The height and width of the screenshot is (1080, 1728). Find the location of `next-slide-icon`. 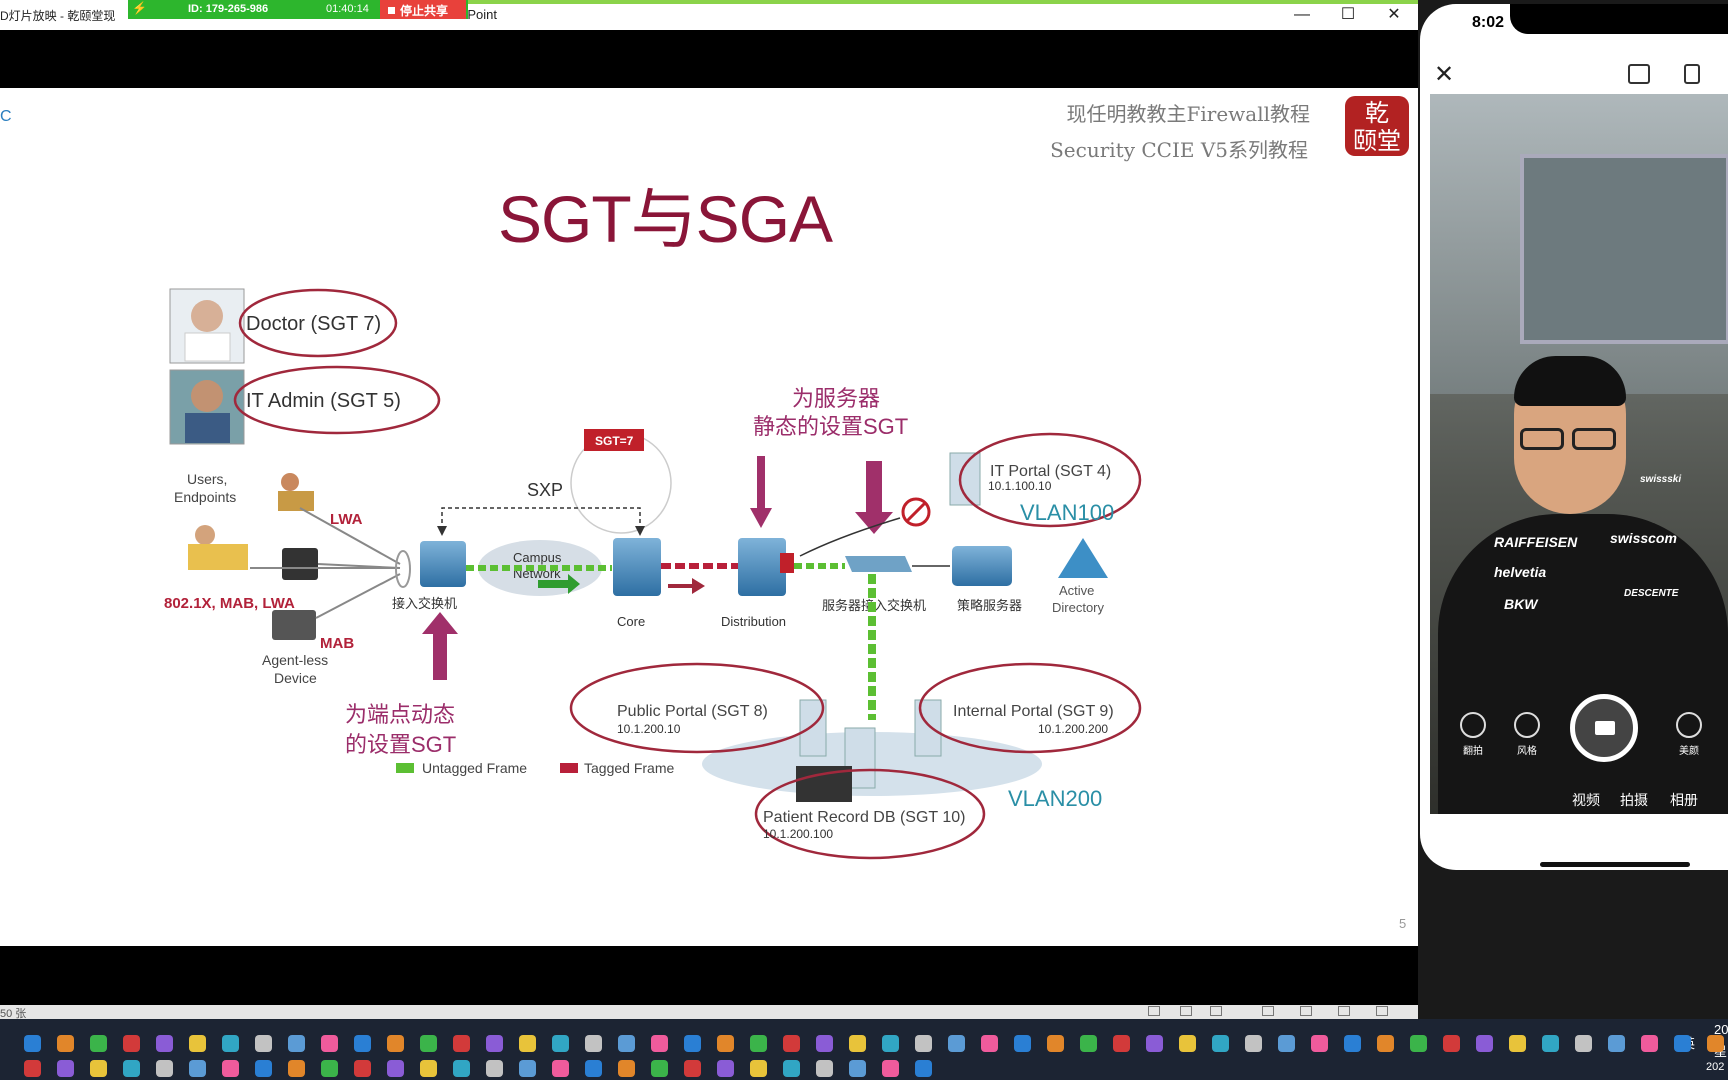

next-slide-icon is located at coordinates (1216, 1011).